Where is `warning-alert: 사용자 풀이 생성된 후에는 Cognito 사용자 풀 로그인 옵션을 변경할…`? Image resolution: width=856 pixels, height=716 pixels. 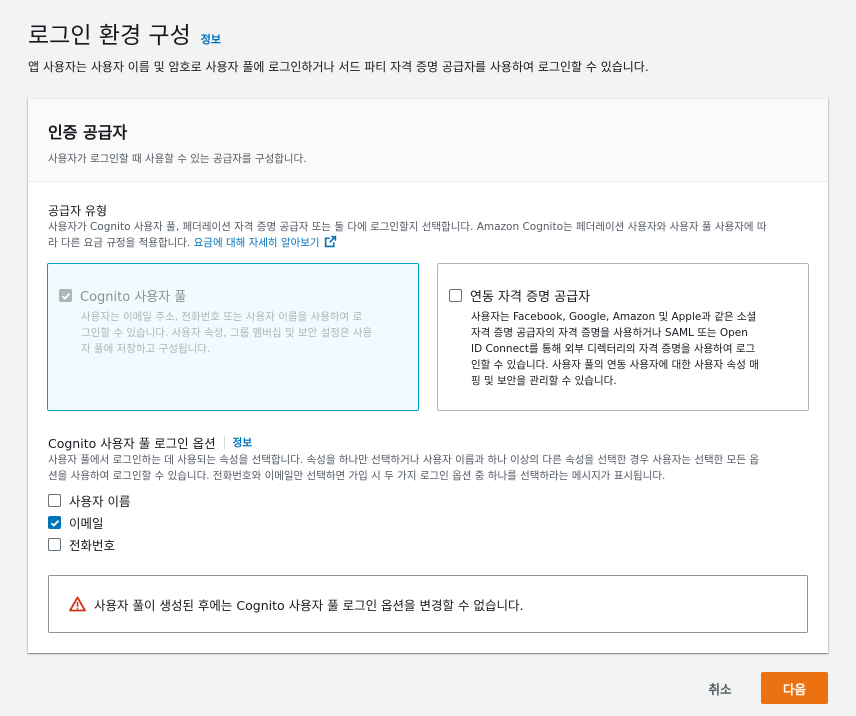 warning-alert: 사용자 풀이 생성된 후에는 Cognito 사용자 풀 로그인 옵션을 변경할… is located at coordinates (428, 604).